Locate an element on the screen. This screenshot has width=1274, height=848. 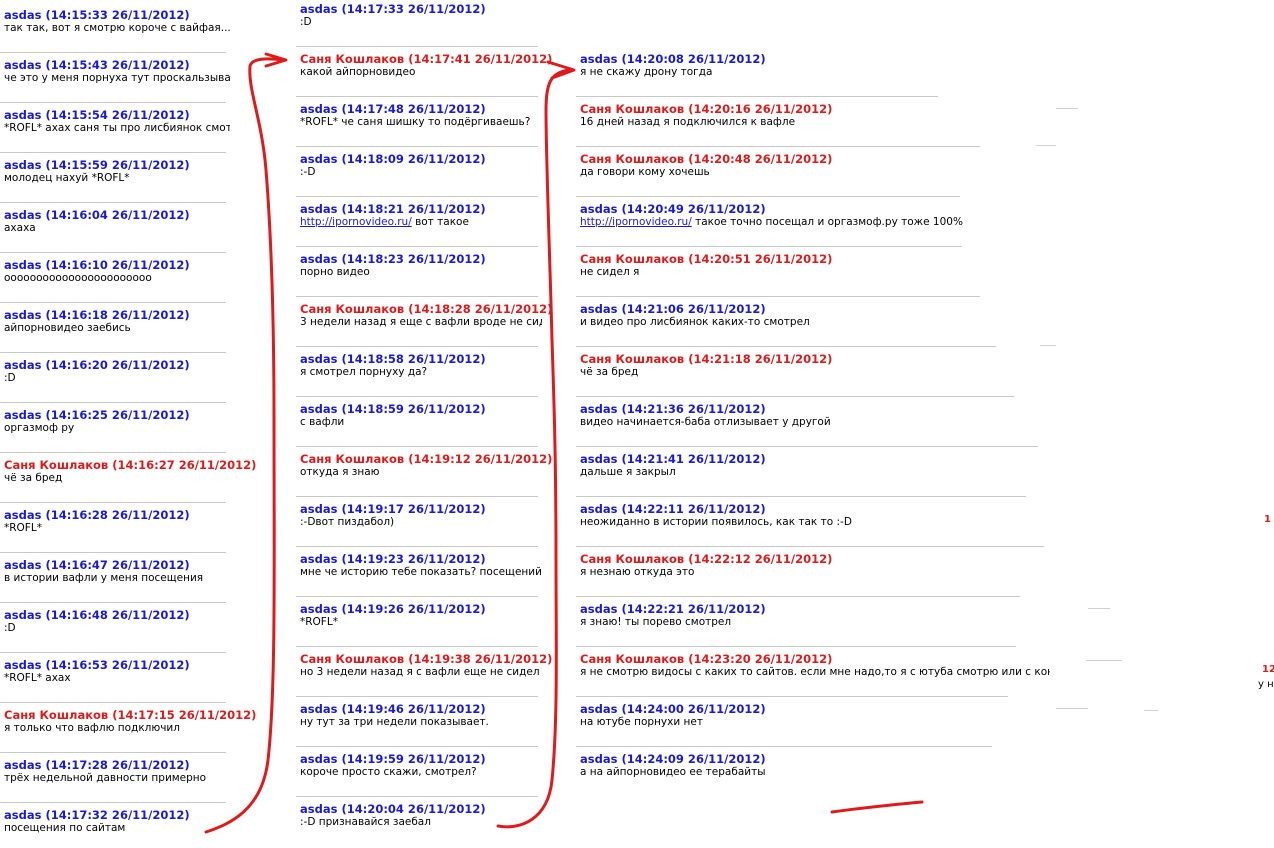
message-body: ну тут за три недели показывает. is located at coordinates (421, 722).